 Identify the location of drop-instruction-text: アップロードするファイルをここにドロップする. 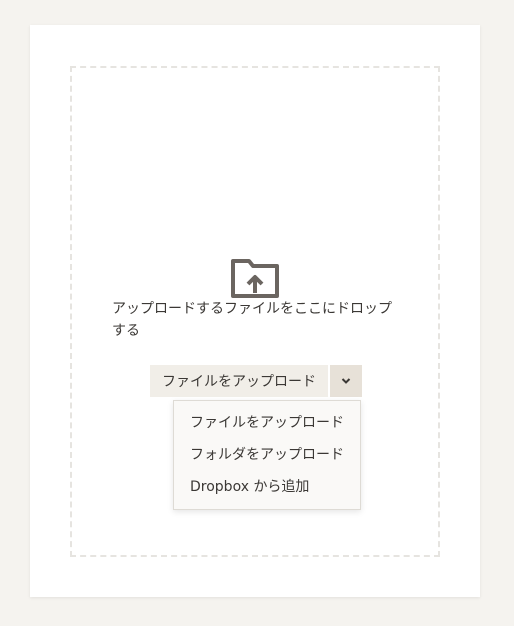
(252, 320).